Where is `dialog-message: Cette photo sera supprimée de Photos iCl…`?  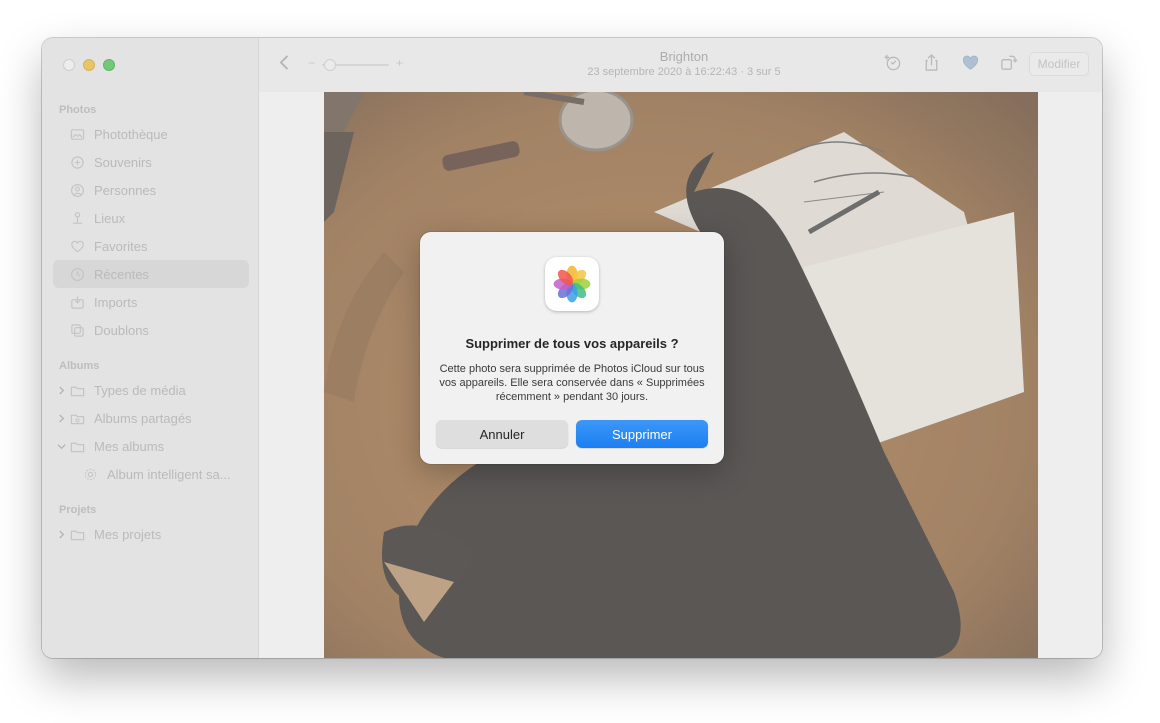 dialog-message: Cette photo sera supprimée de Photos iCl… is located at coordinates (572, 383).